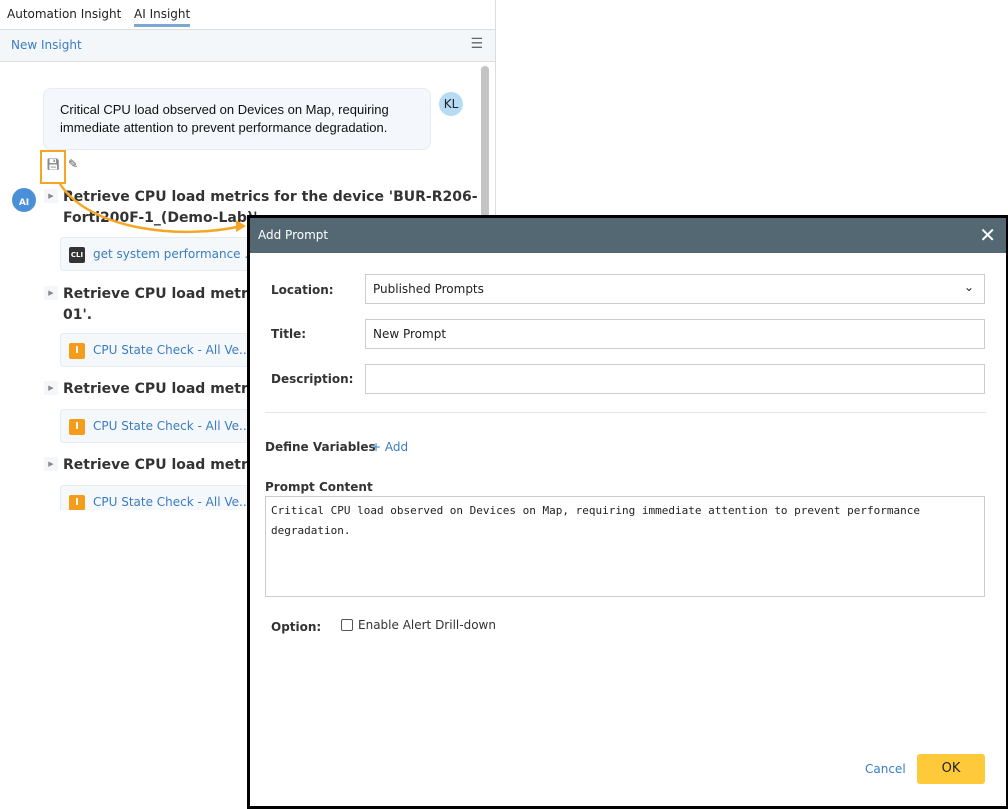 The height and width of the screenshot is (809, 1008). I want to click on chevron-down-icon: ⌄, so click(968, 287).